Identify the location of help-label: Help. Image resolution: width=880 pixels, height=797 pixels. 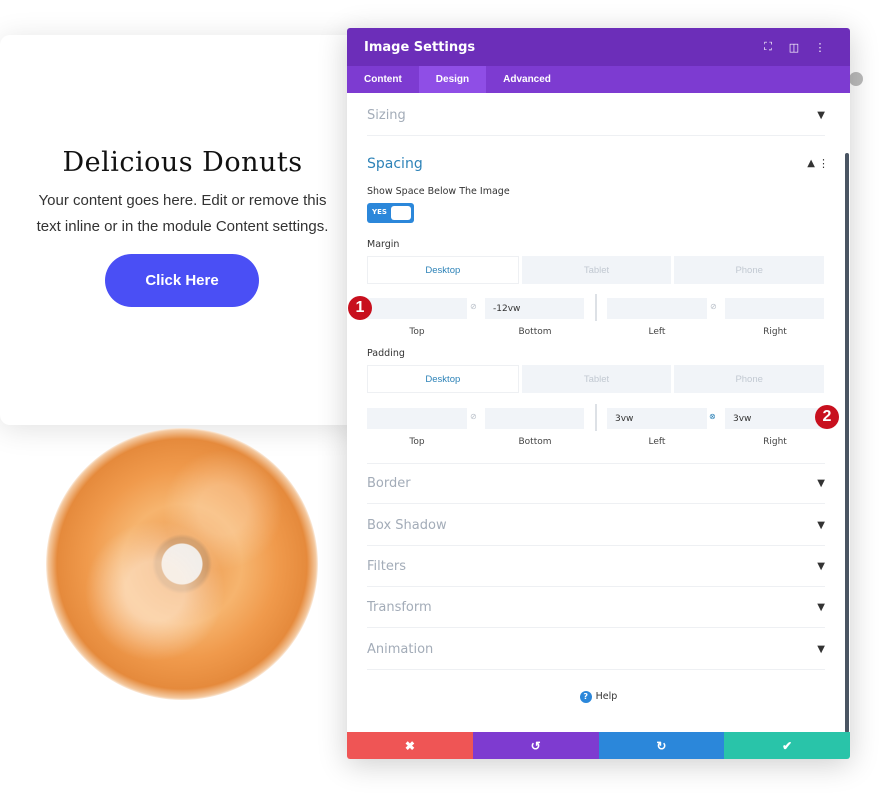
(606, 696).